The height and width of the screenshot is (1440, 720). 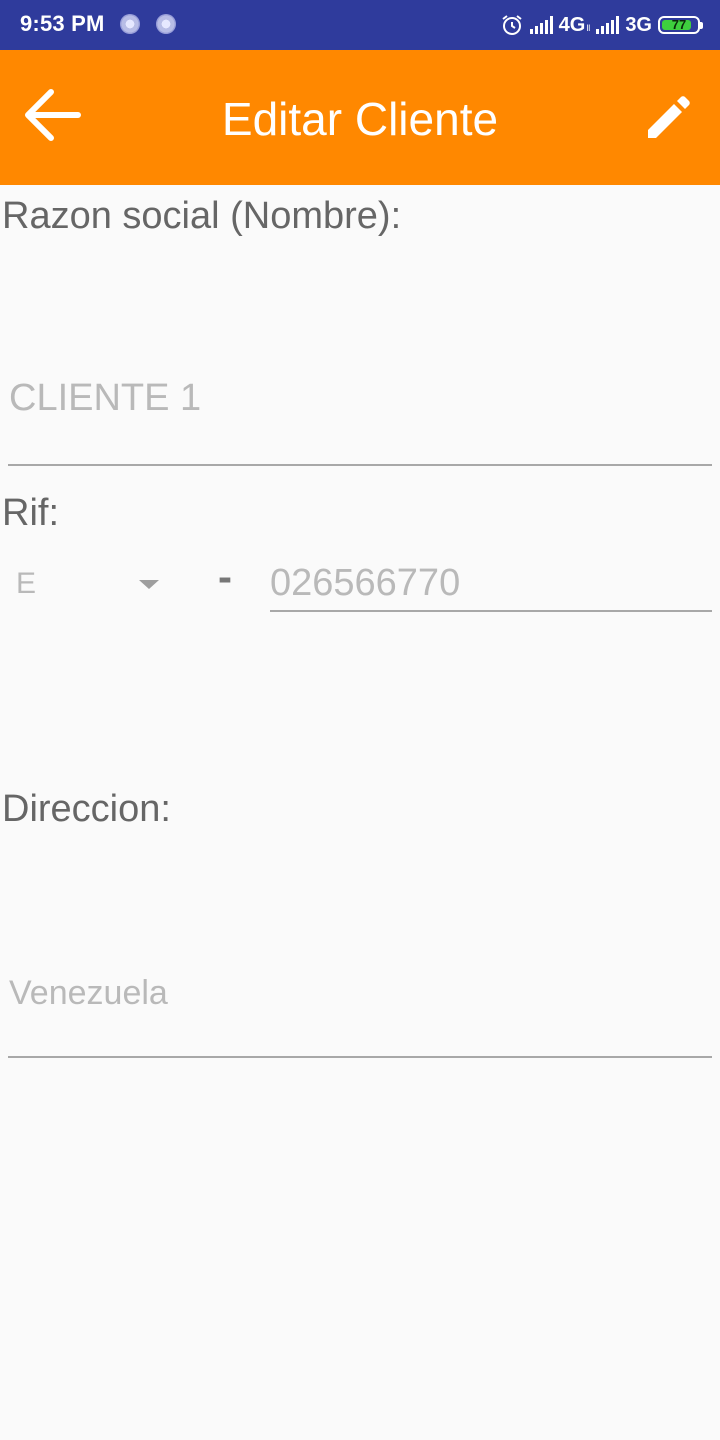 I want to click on dropdown-arrow-icon, so click(x=149, y=584).